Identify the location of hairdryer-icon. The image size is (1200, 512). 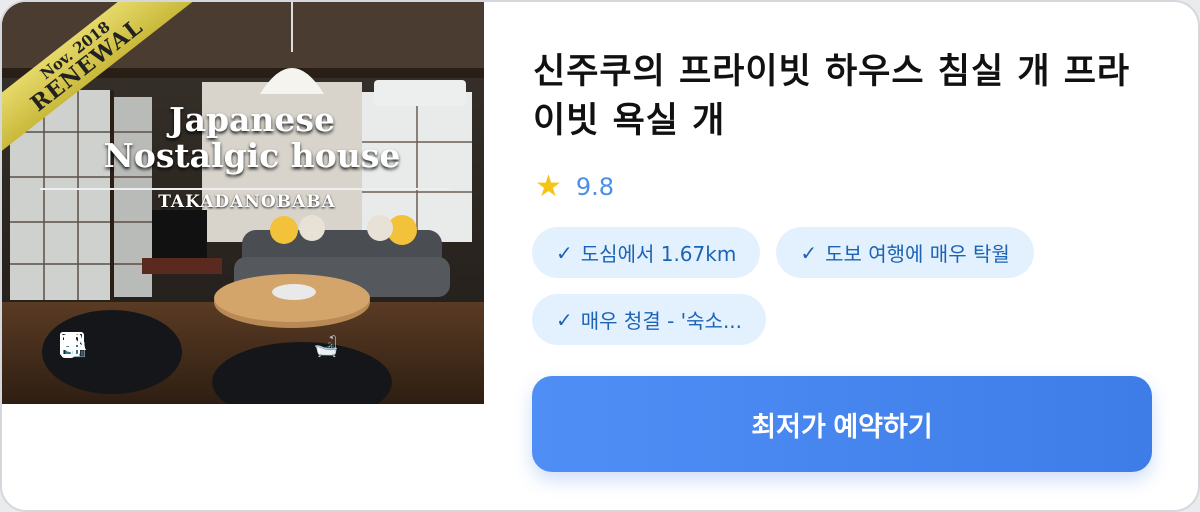
(218, 346).